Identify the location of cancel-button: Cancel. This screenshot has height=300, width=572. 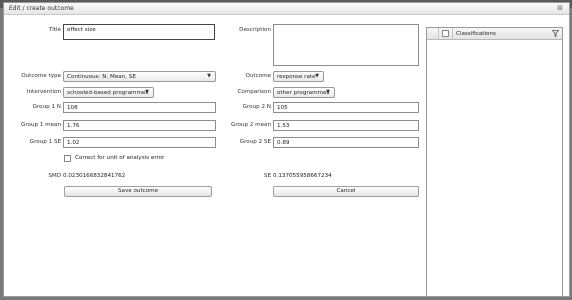
(346, 191).